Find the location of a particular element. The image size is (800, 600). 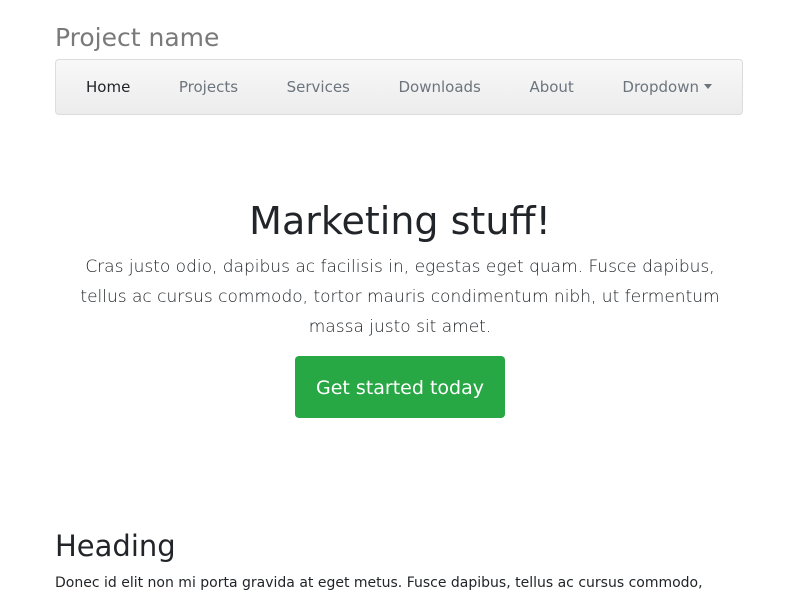

nav-item-projects: Projects is located at coordinates (208, 87).